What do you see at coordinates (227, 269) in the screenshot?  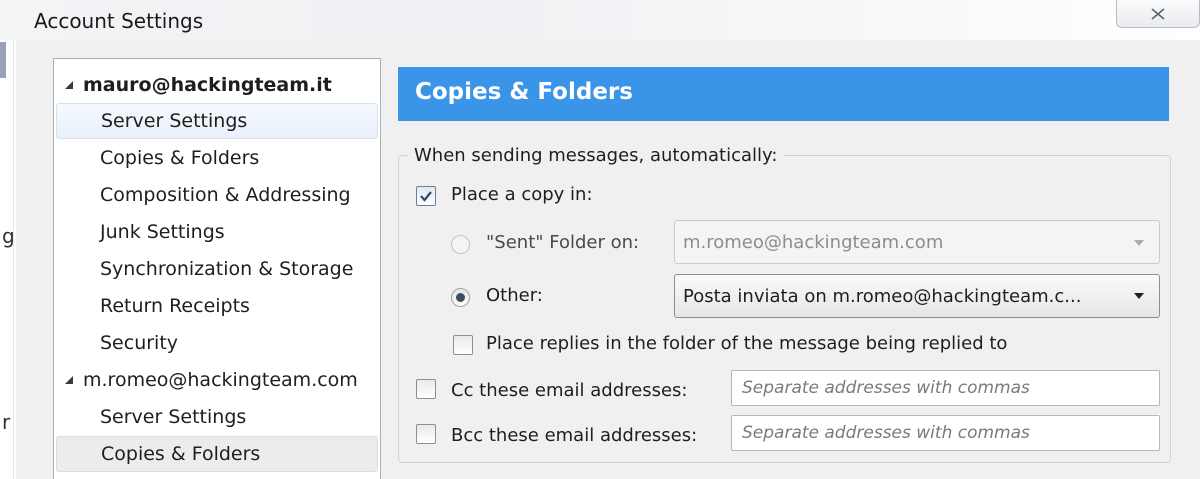 I see `tree-item-label: Synchronization & Storage` at bounding box center [227, 269].